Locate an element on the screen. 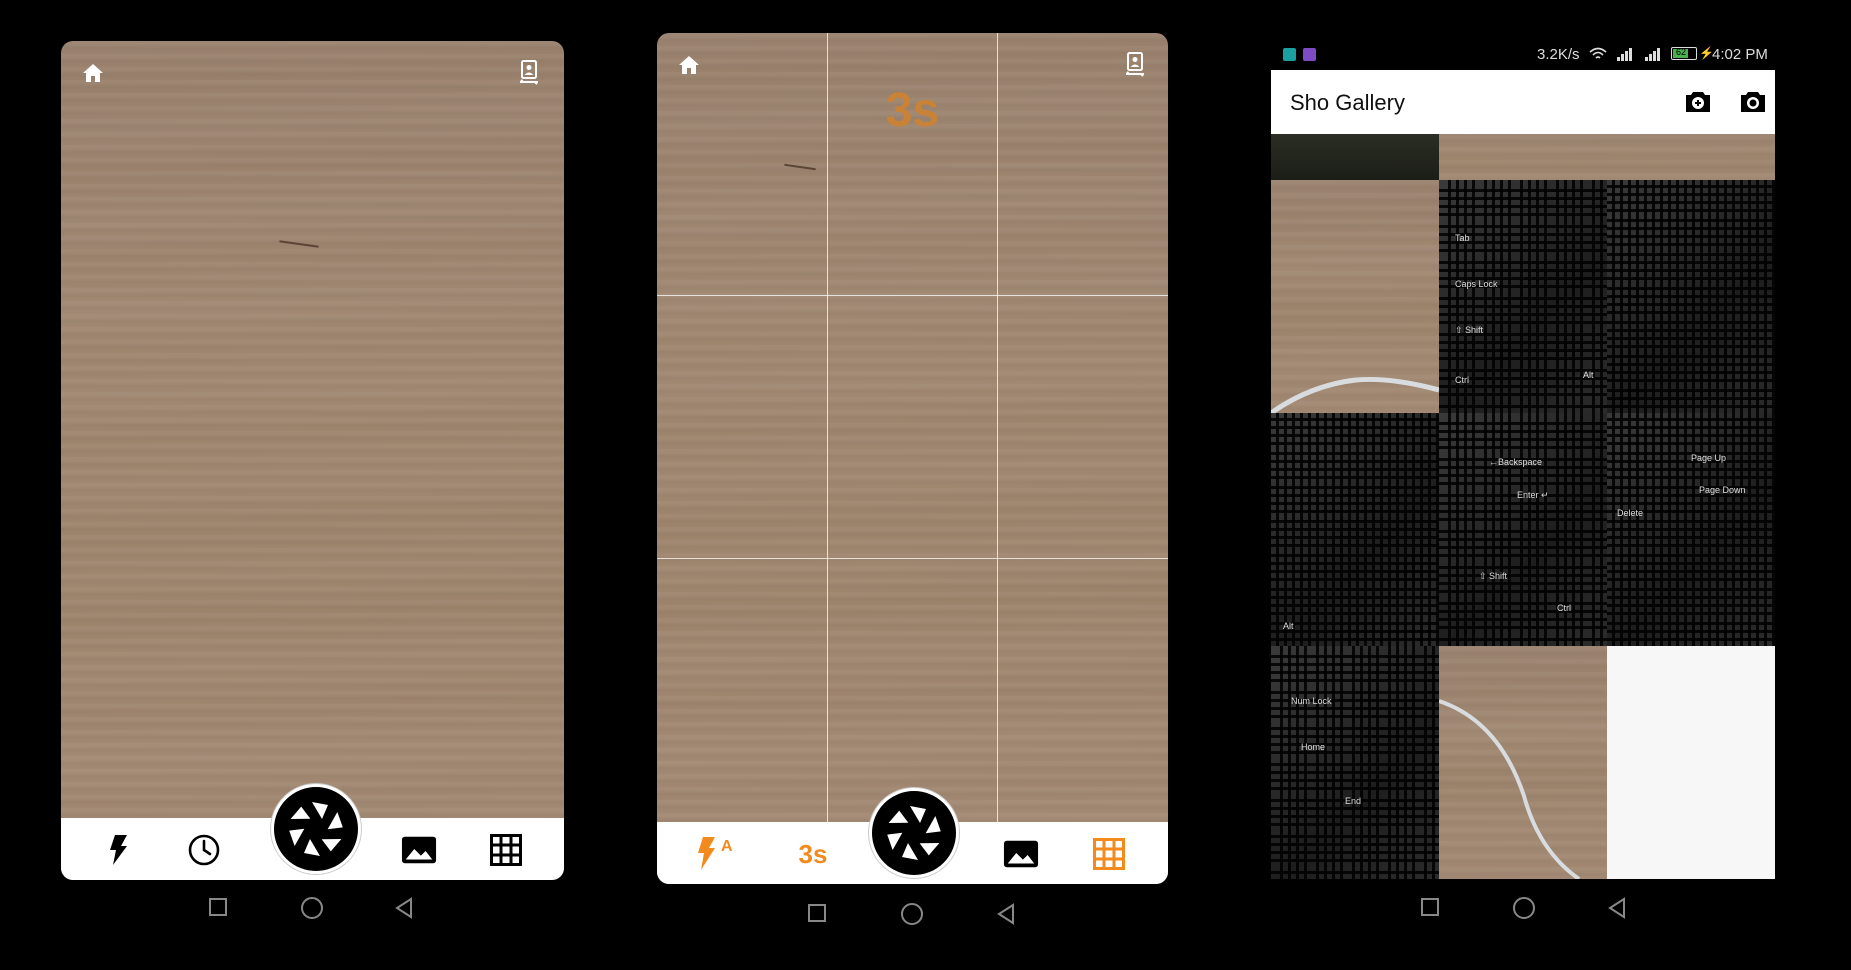  key-backspace: ←Backspace is located at coordinates (1516, 462).